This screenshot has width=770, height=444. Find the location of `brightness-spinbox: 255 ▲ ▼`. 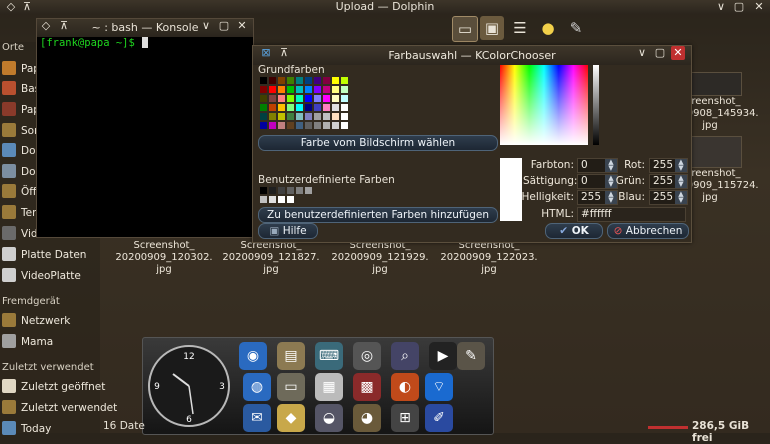

brightness-spinbox: 255 ▲ ▼ is located at coordinates (597, 197).